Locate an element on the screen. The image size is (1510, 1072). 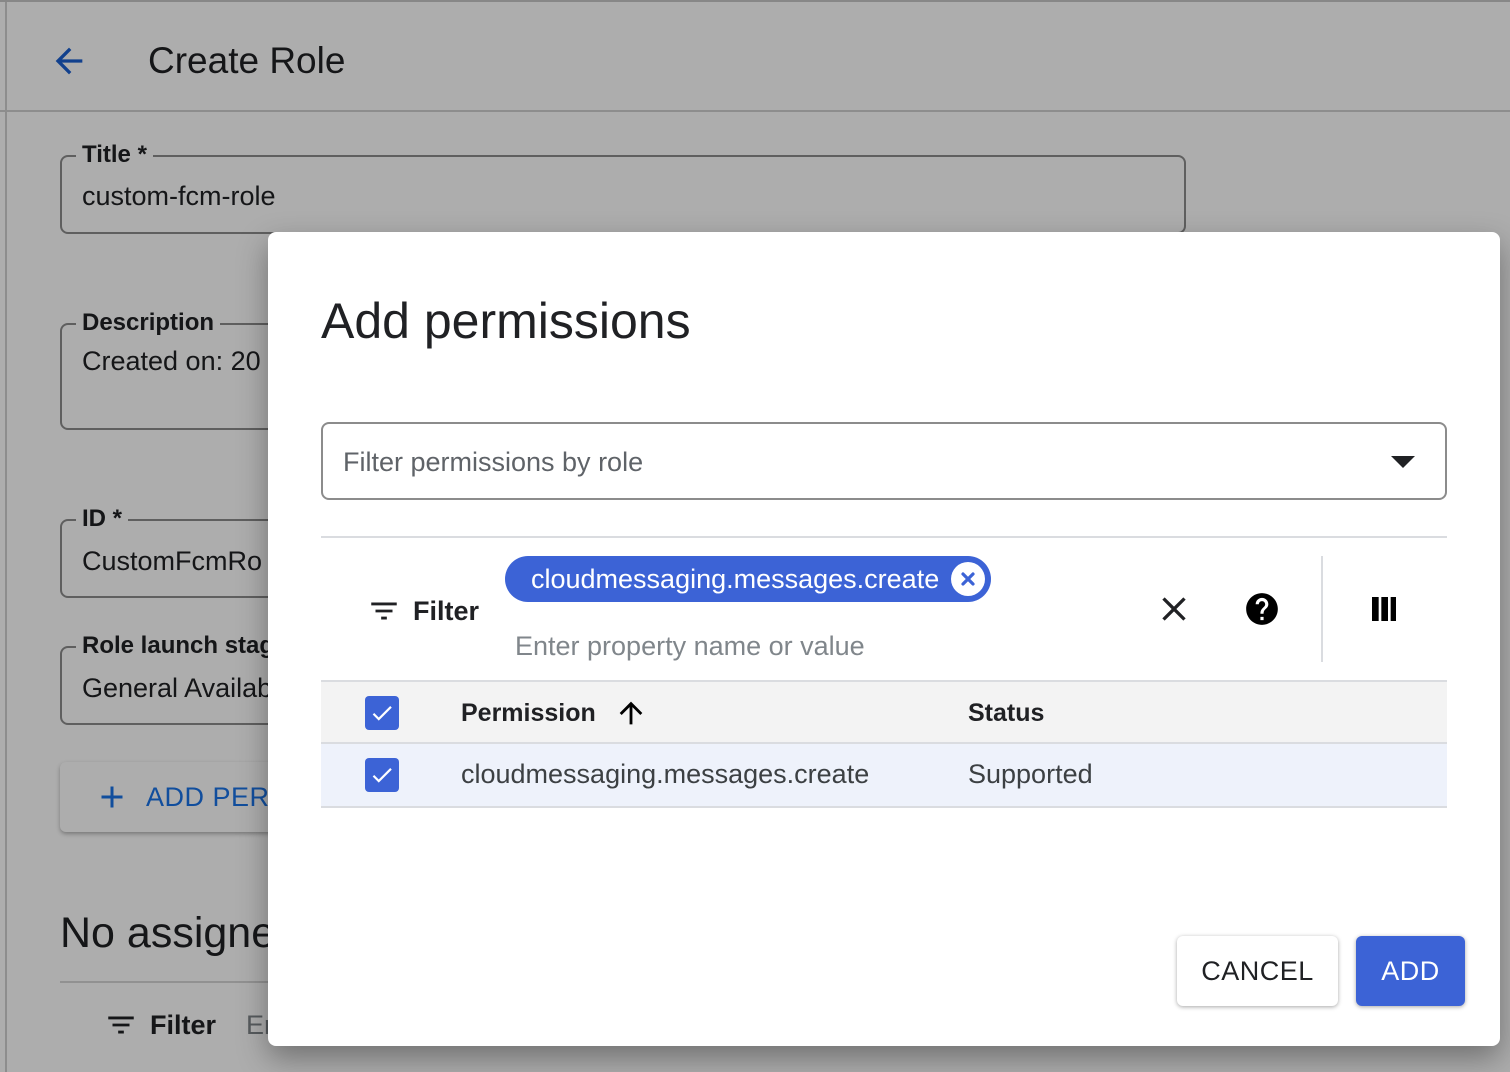
permission-column-header: Permission is located at coordinates (554, 713).